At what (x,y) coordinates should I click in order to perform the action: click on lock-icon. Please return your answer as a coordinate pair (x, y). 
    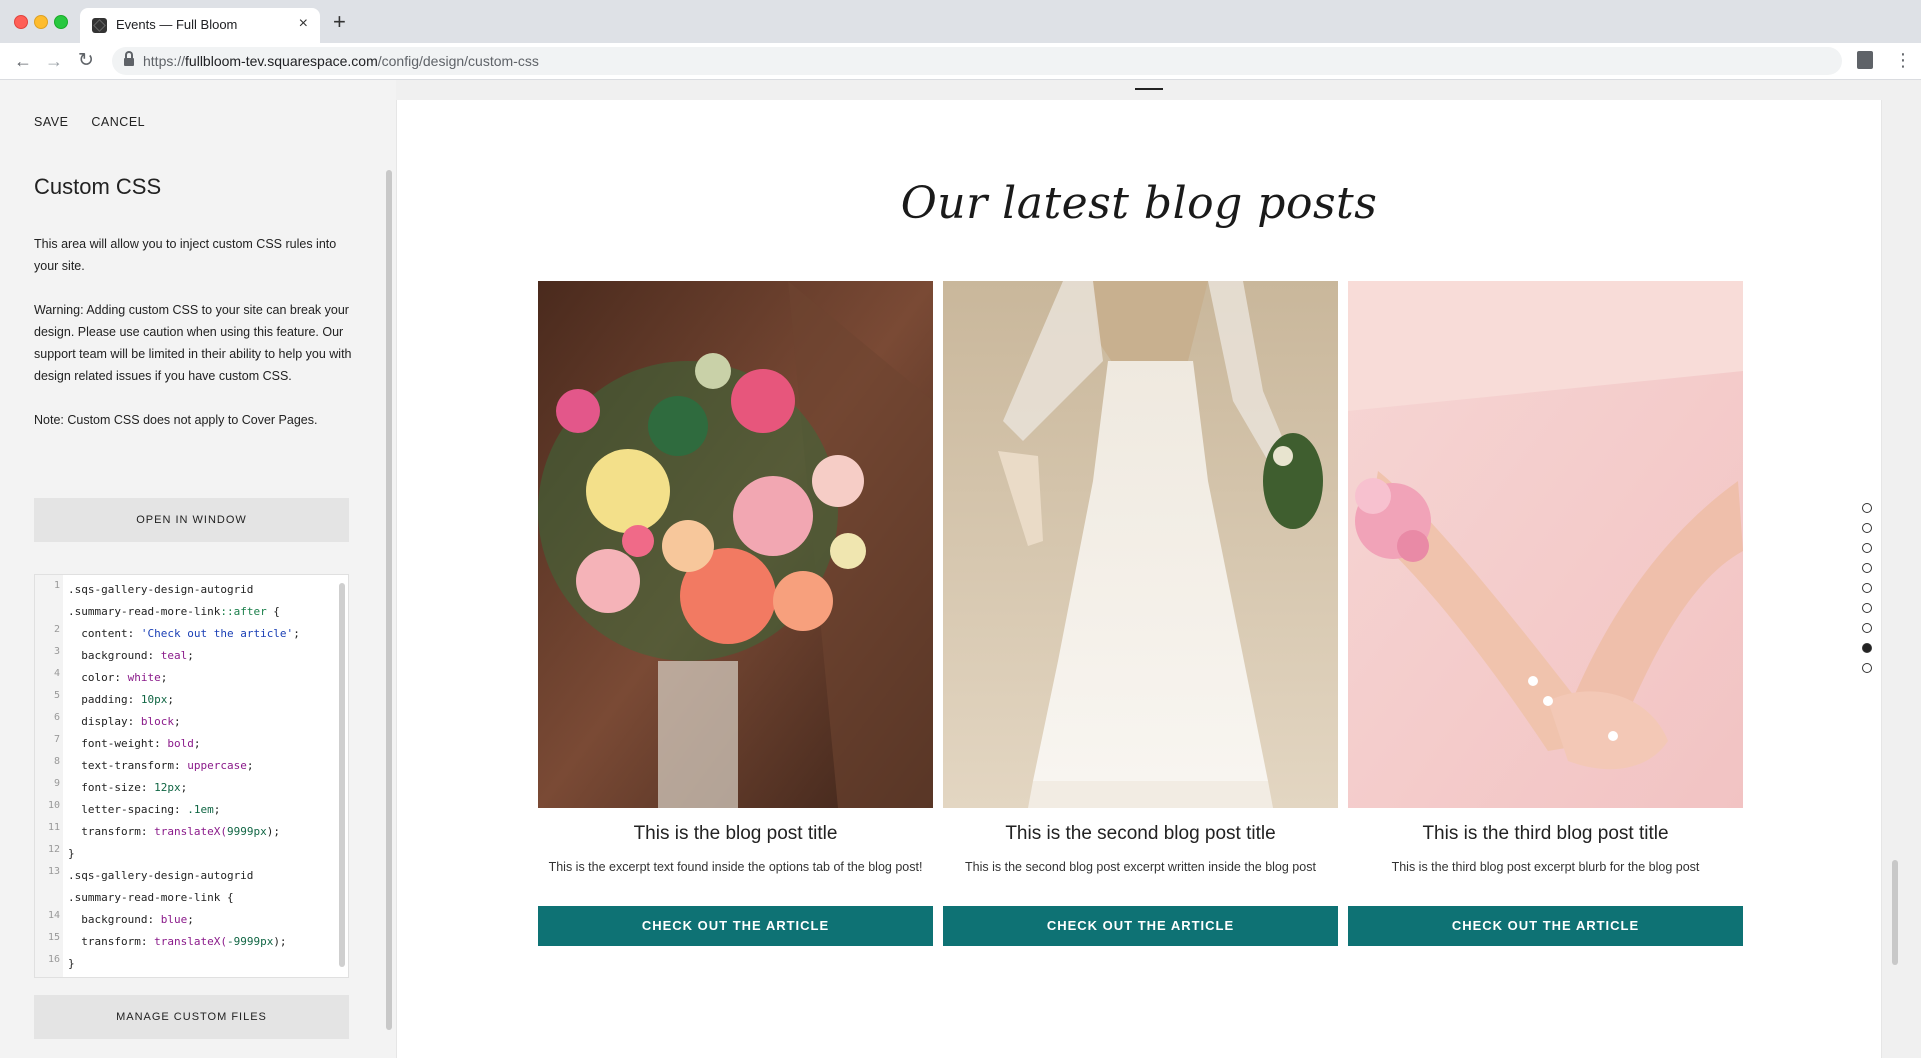
    Looking at the image, I should click on (129, 59).